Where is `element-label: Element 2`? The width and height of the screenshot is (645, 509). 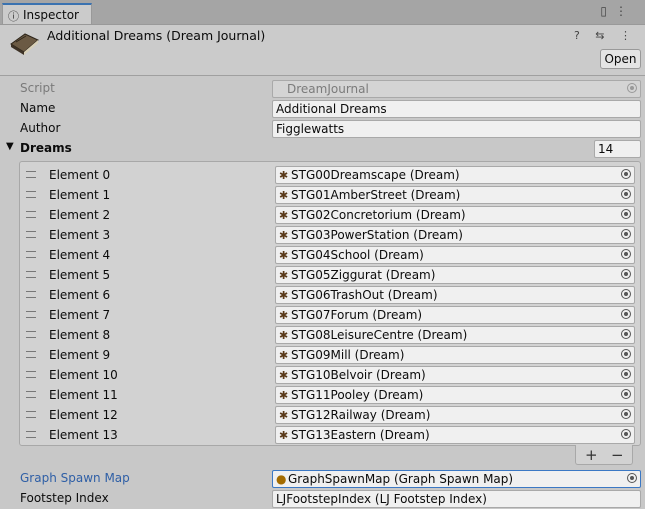 element-label: Element 2 is located at coordinates (80, 215).